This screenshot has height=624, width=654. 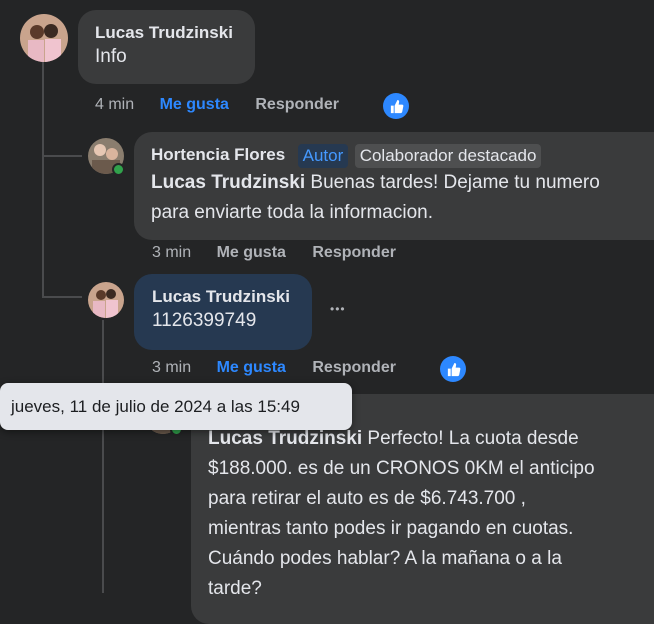 What do you see at coordinates (111, 56) in the screenshot?
I see `comment-text: Info` at bounding box center [111, 56].